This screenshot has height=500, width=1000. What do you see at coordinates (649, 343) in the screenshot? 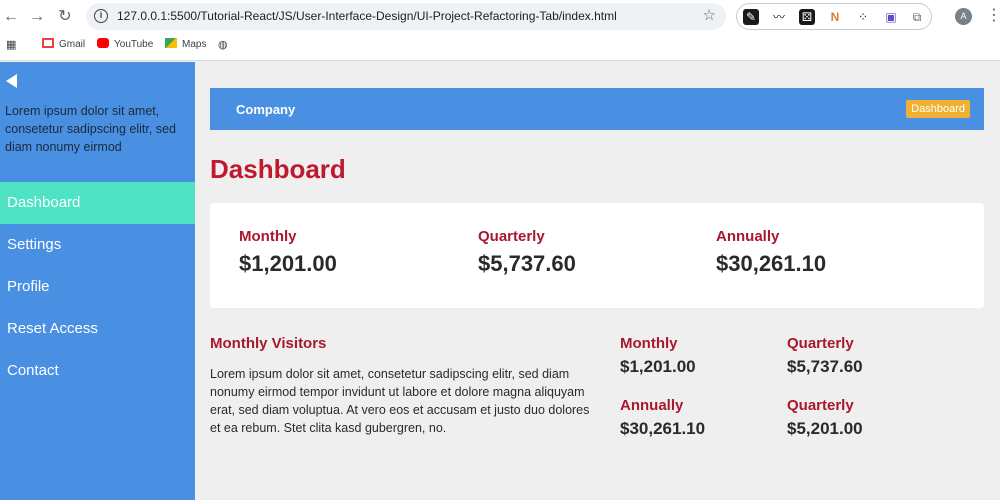
I see `mini-stat-label: Monthly` at bounding box center [649, 343].